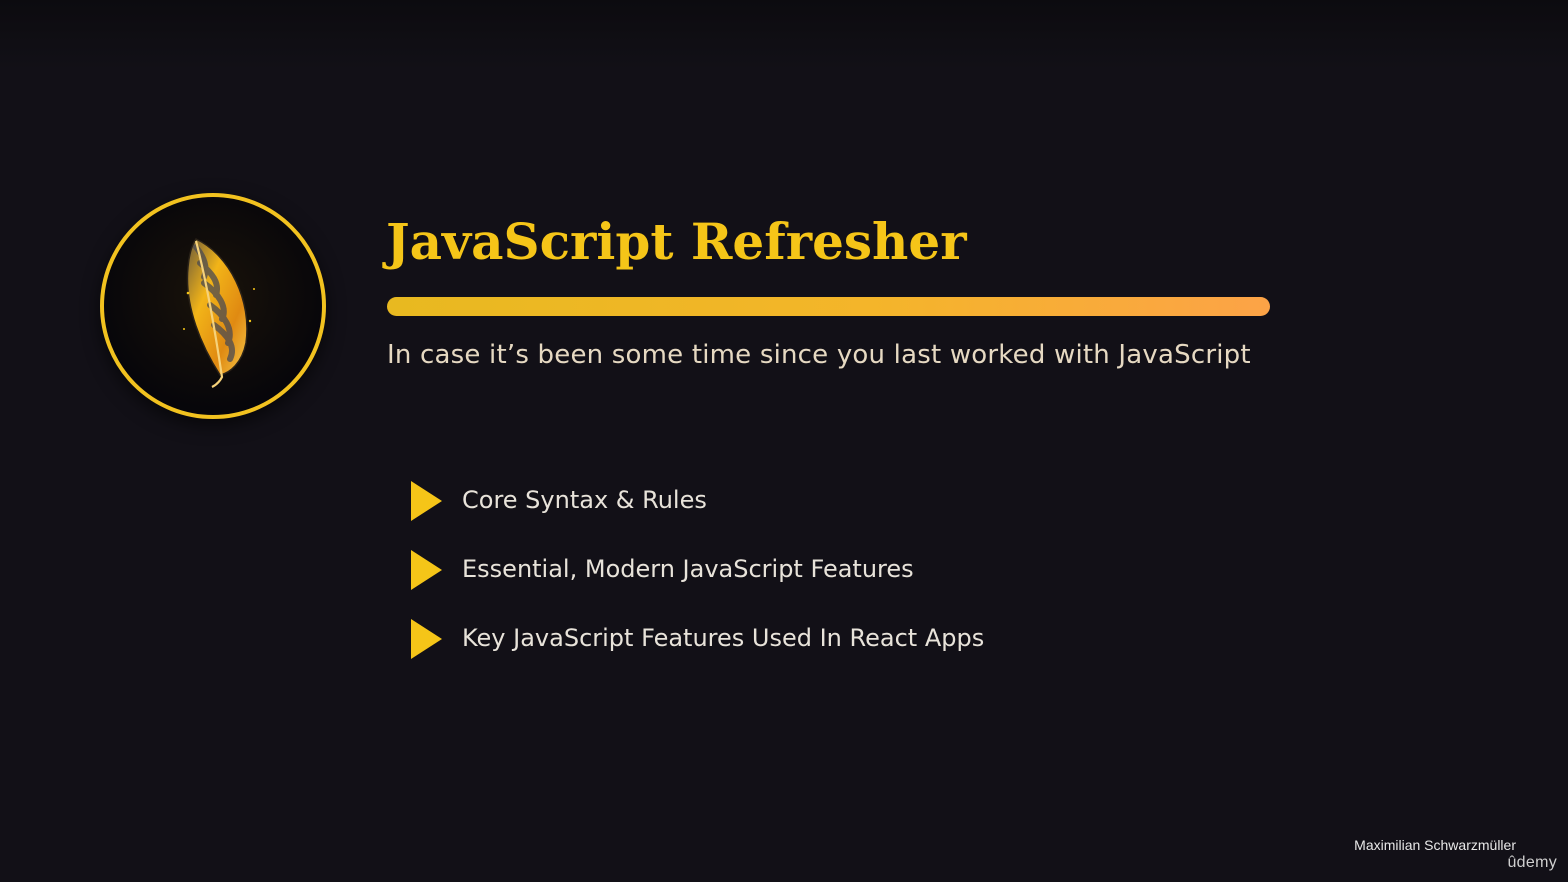 The image size is (1568, 882). I want to click on title-underline-bar, so click(828, 306).